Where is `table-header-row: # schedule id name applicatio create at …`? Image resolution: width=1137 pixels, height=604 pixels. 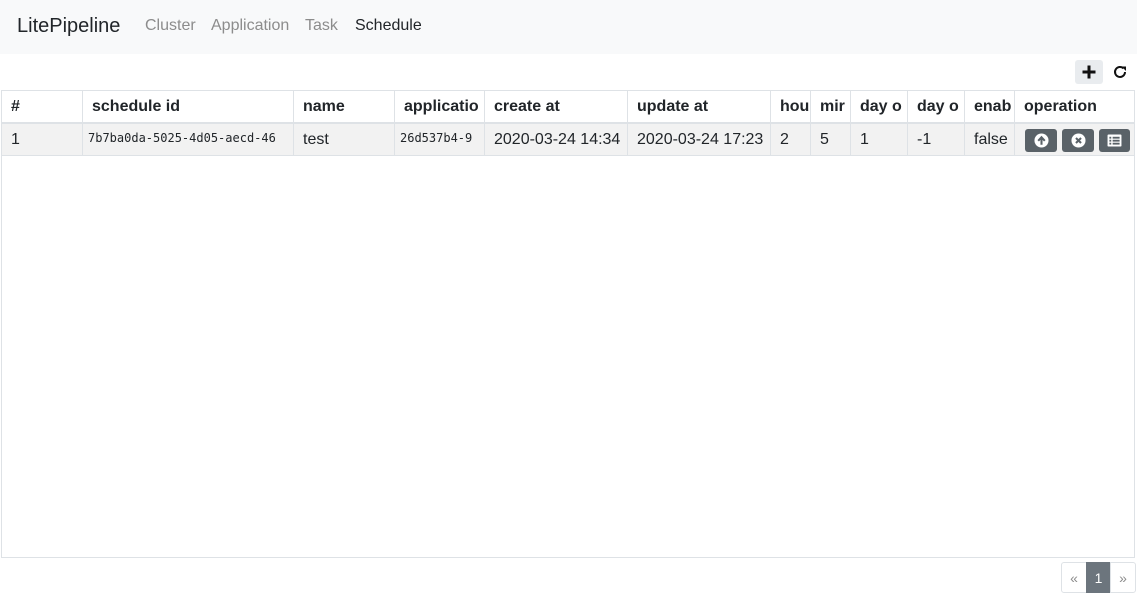
table-header-row: # schedule id name applicatio create at … is located at coordinates (568, 107).